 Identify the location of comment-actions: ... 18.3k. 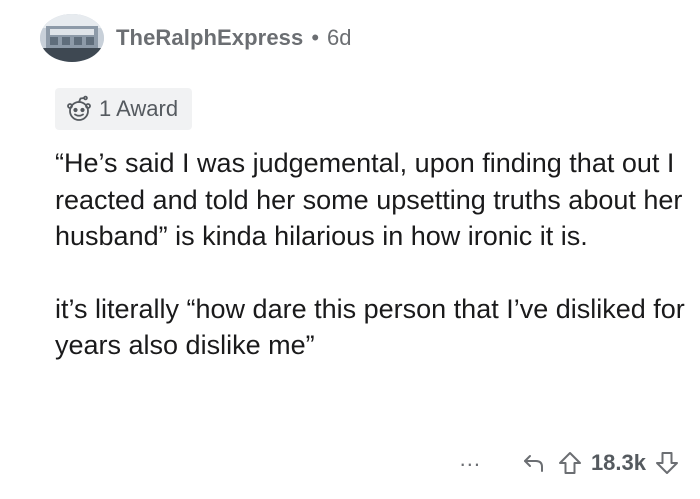
(570, 462).